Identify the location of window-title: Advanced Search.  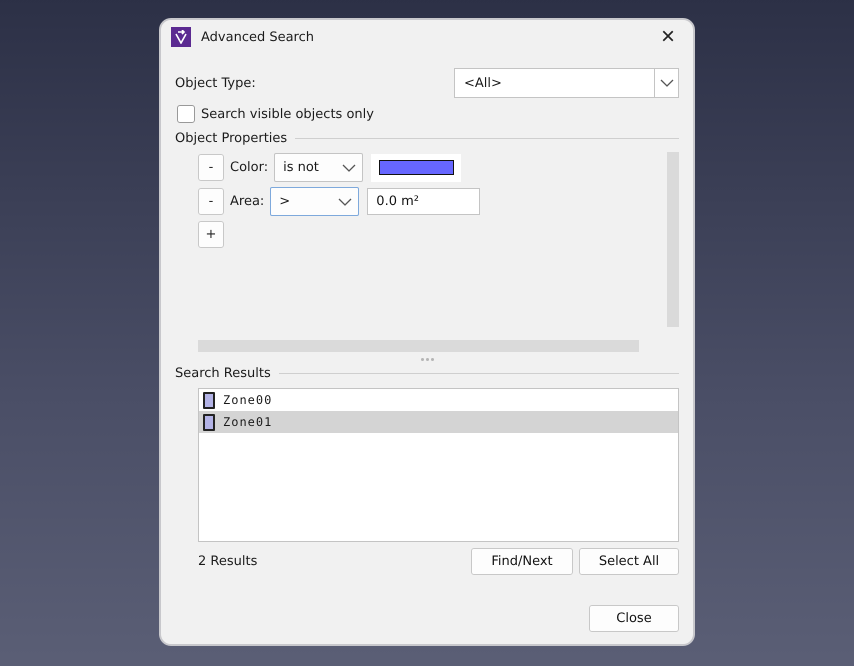
(258, 37).